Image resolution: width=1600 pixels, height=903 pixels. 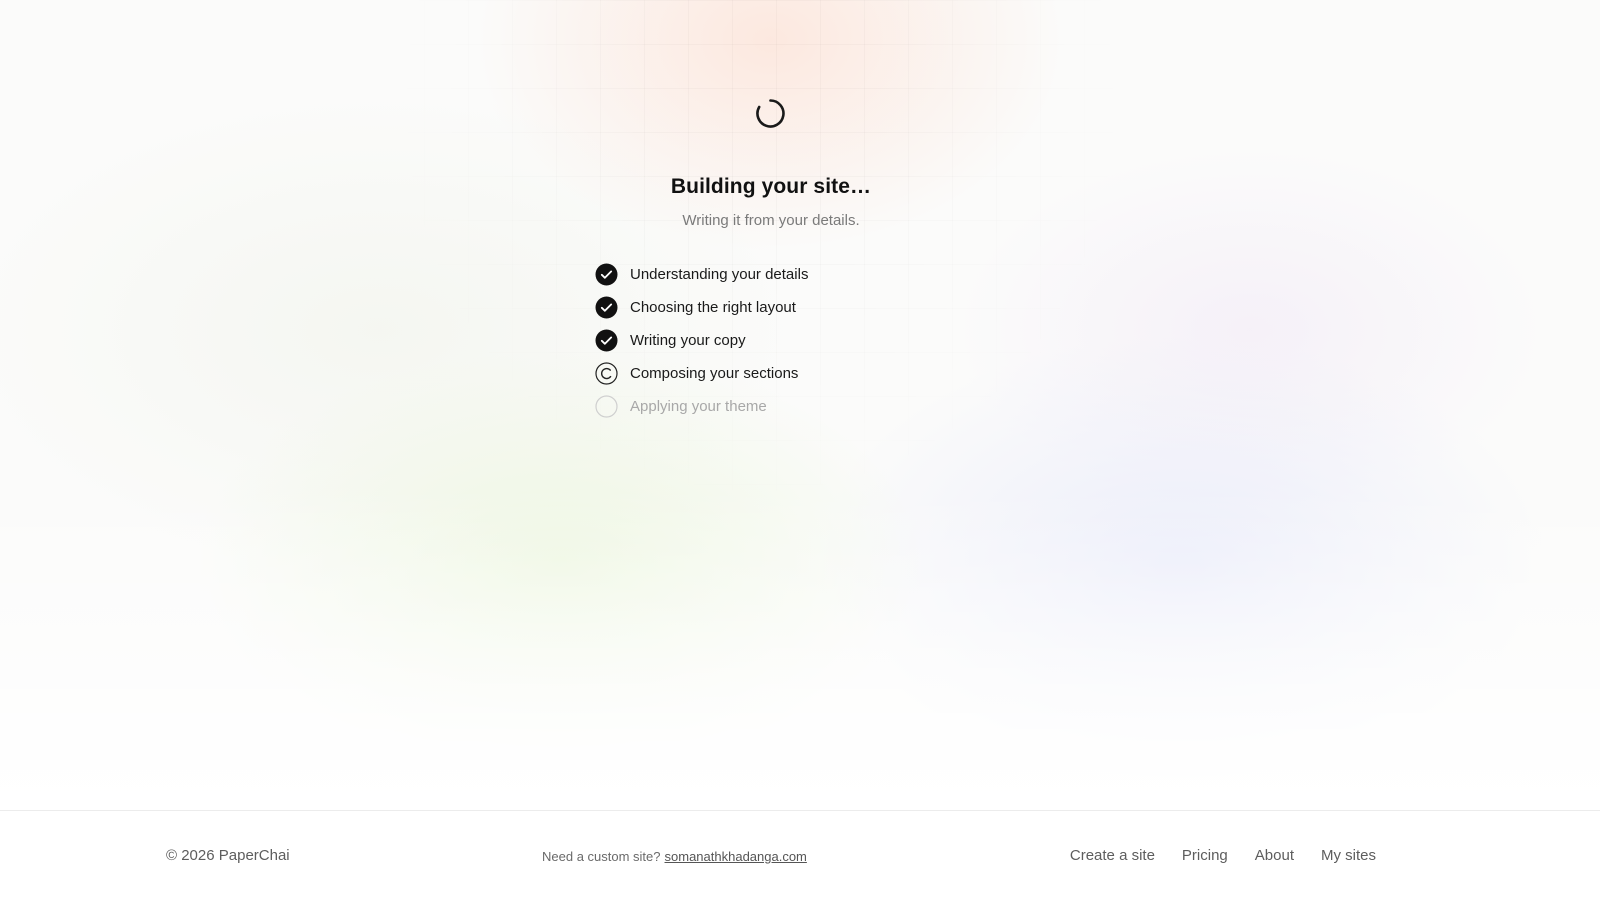 I want to click on progress-step: Choosing the right layout, so click(x=701, y=307).